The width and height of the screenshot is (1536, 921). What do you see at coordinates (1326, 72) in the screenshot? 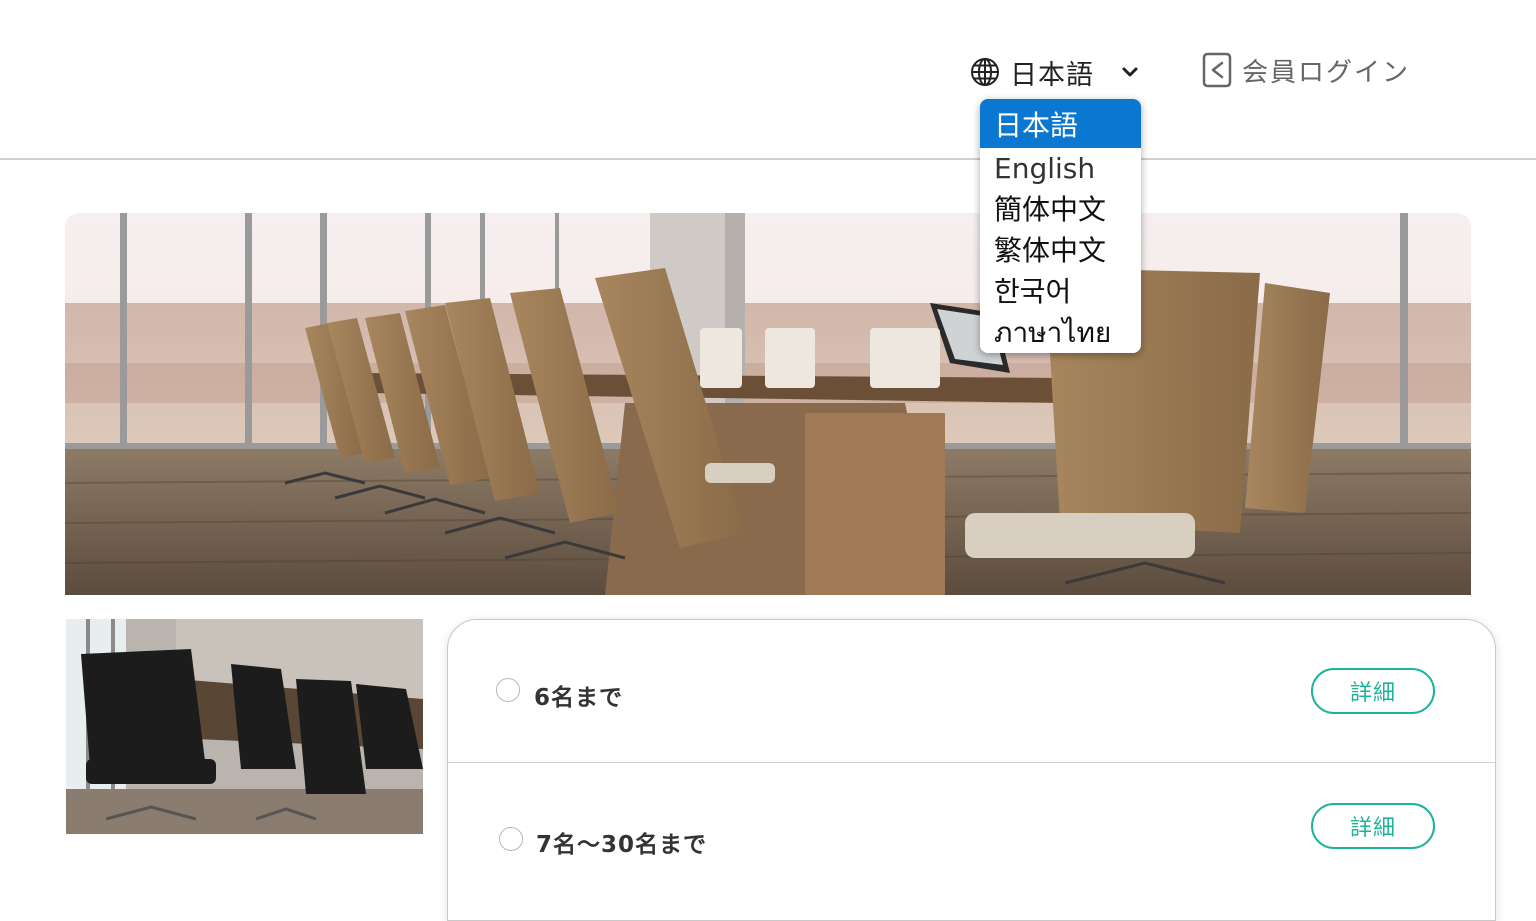
I see `login-label: 会員ログイン` at bounding box center [1326, 72].